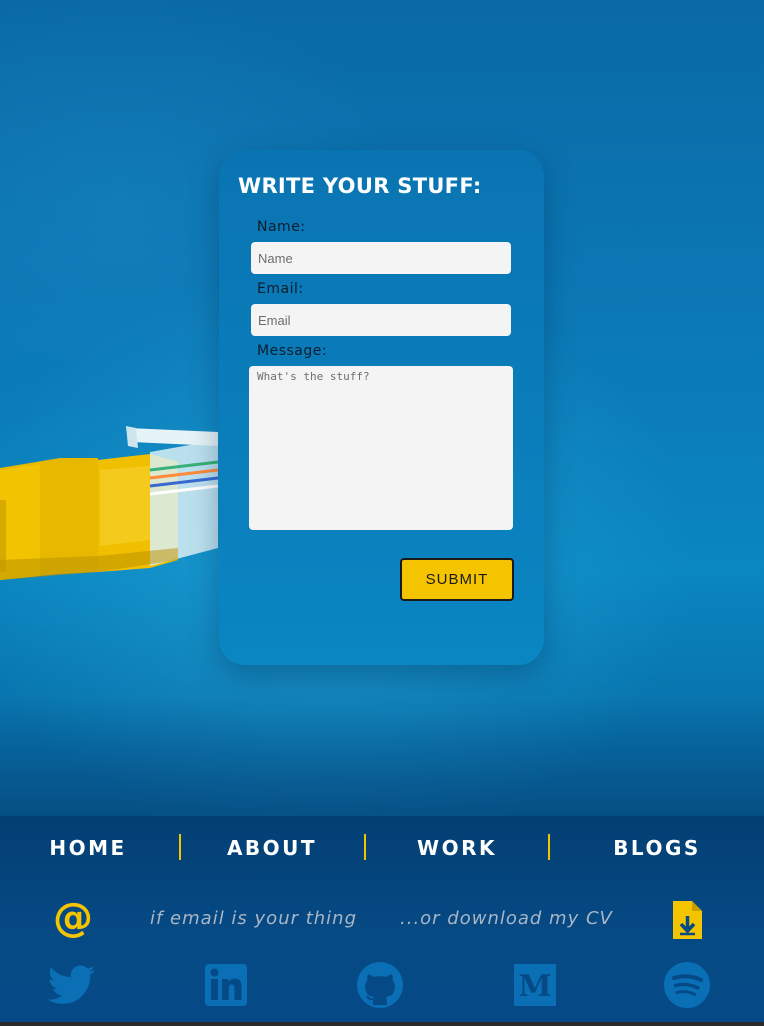 This screenshot has width=764, height=1026. Describe the element at coordinates (253, 918) in the screenshot. I see `email-contact-text: if email is your thing` at that location.